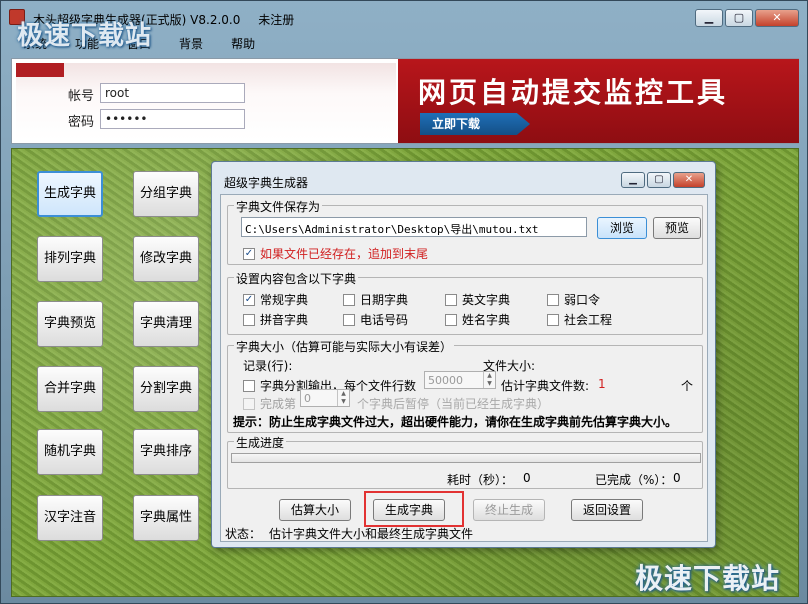  I want to click on pause-after-checkbox: 完成第, so click(269, 403).